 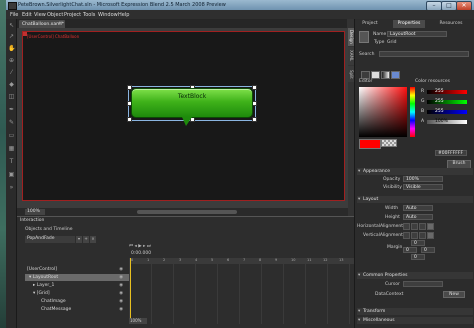 I want to click on object-tree-row: ChatMessage ◉, so click(x=77, y=309).